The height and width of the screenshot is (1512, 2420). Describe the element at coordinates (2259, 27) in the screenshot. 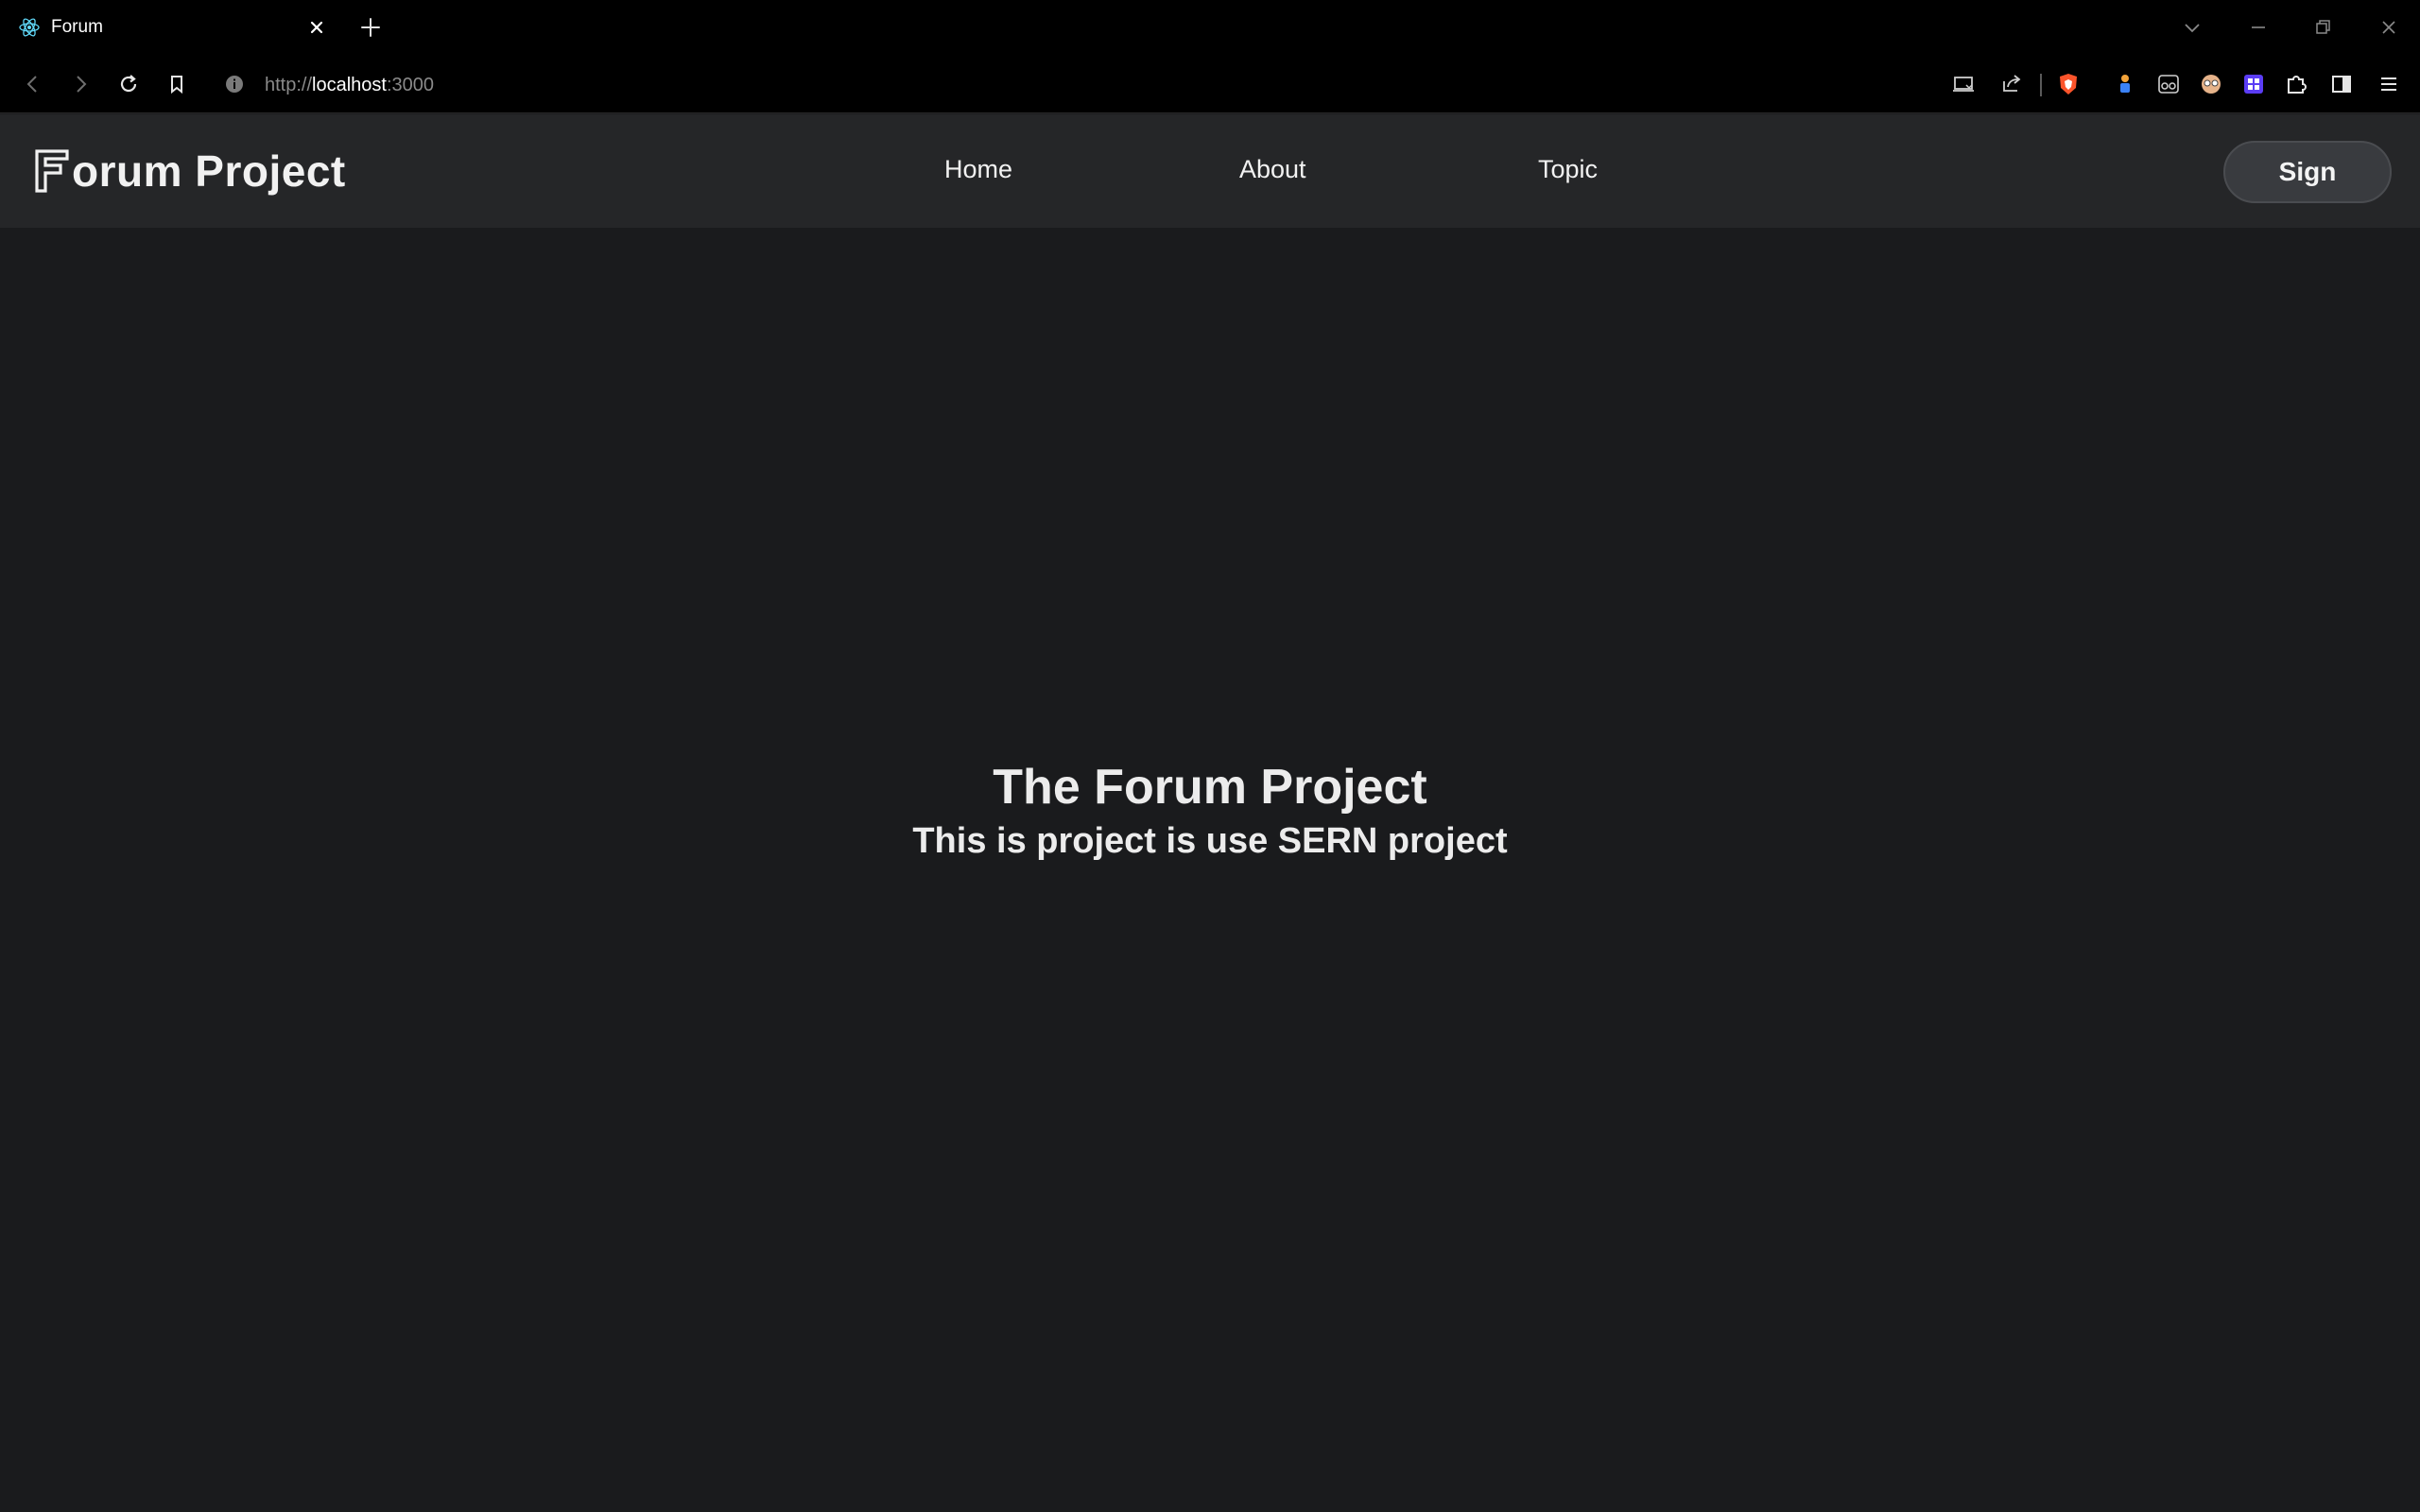

I see `minimize-icon` at that location.